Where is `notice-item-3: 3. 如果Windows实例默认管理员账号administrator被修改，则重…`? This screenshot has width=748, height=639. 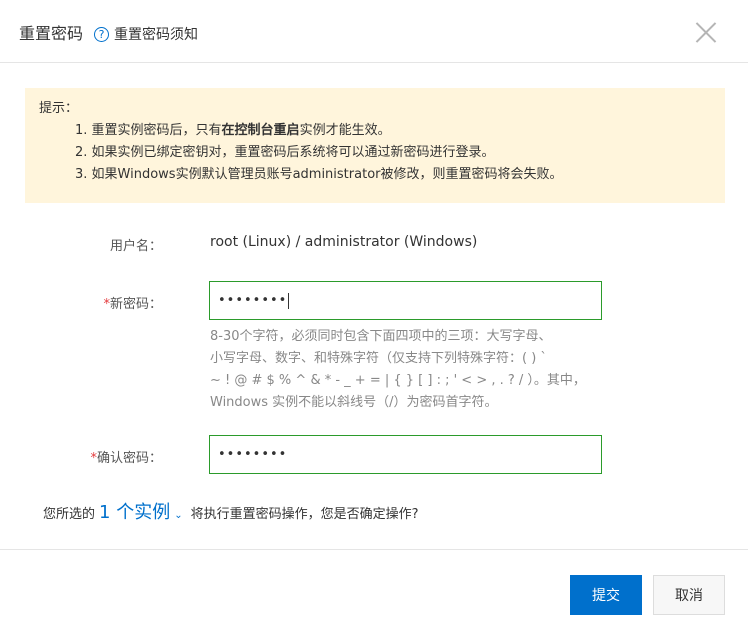 notice-item-3: 3. 如果Windows实例默认管理员账号administrator被修改，则重… is located at coordinates (319, 174).